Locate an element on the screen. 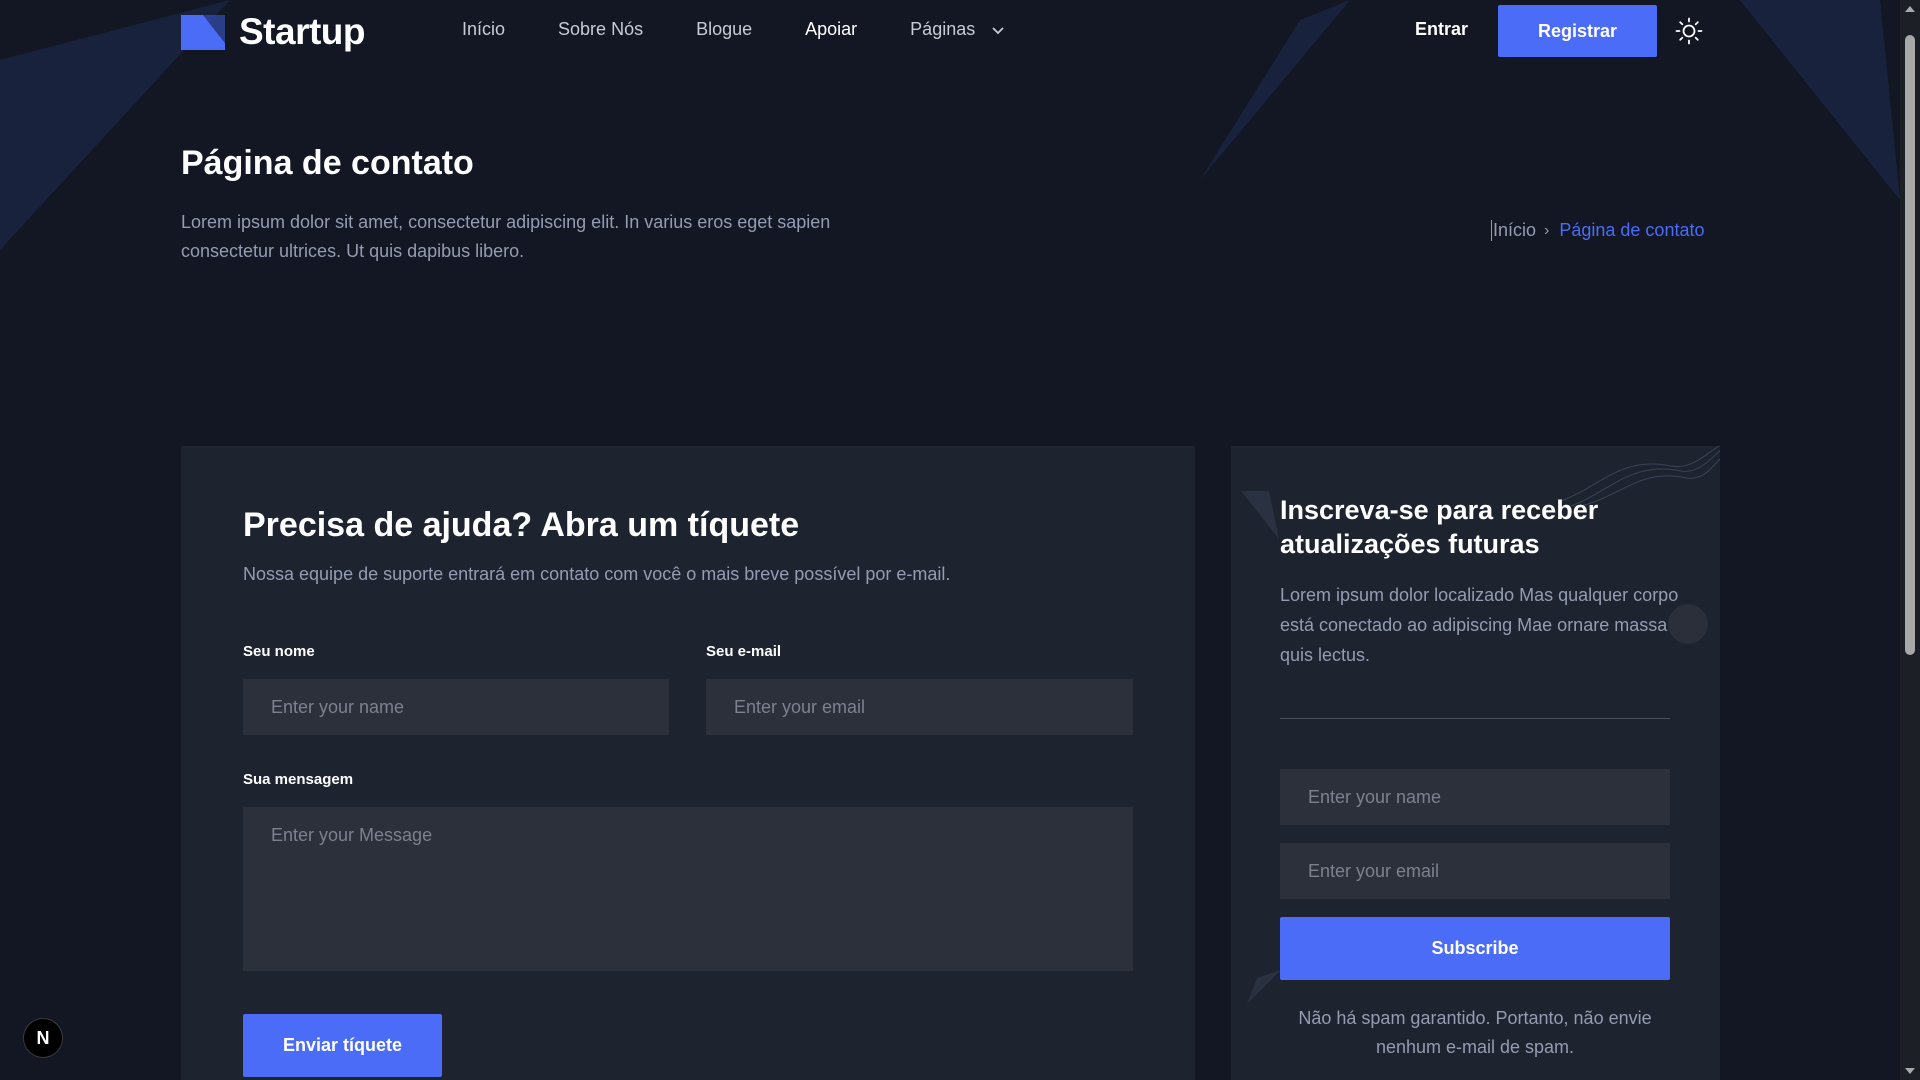 The width and height of the screenshot is (1920, 1080). main-nav: Início Sobre Nós Blogue Apoiar Páginas is located at coordinates (760, 29).